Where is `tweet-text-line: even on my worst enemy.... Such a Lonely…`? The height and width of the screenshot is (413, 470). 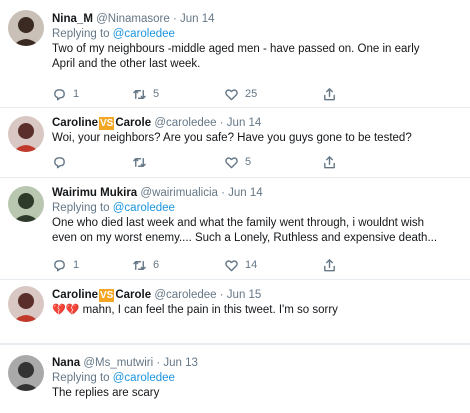
tweet-text-line: even on my worst enemy.... Such a Lonely… is located at coordinates (245, 238).